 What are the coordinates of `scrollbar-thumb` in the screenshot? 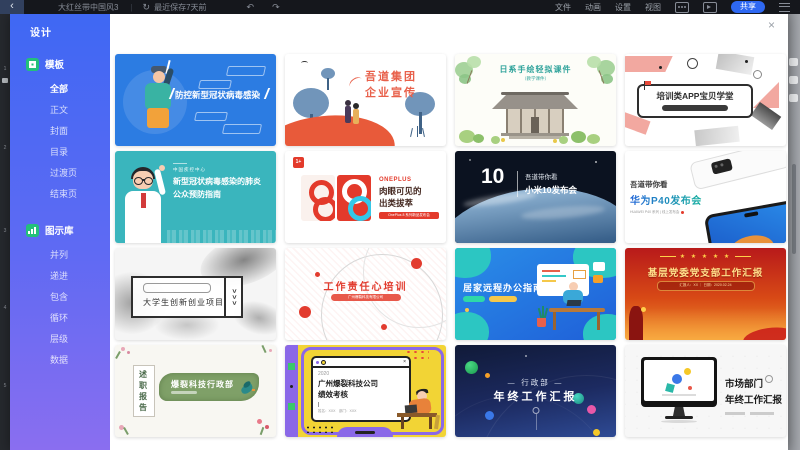 It's located at (794, 209).